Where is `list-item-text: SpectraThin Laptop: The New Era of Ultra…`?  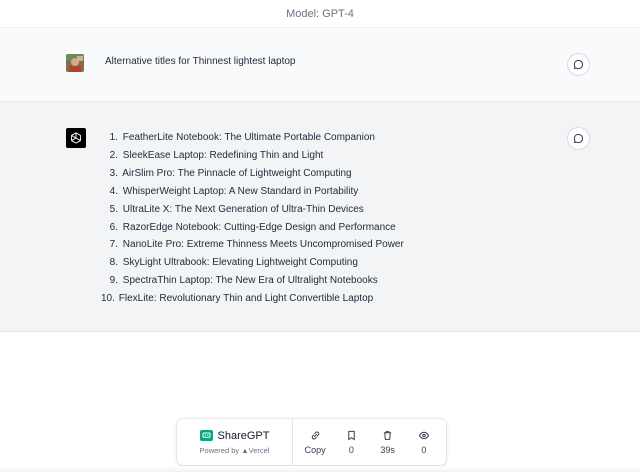
list-item-text: SpectraThin Laptop: The New Era of Ultra… is located at coordinates (250, 281).